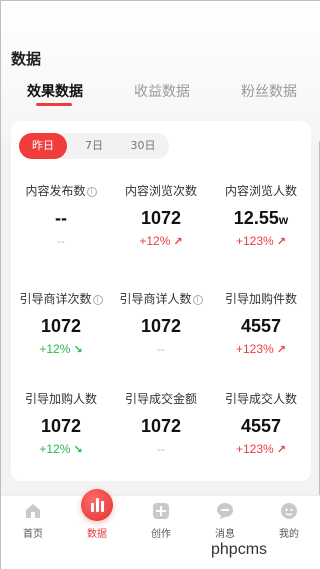 This screenshot has height=569, width=320. I want to click on metric-value-number: --, so click(61, 218).